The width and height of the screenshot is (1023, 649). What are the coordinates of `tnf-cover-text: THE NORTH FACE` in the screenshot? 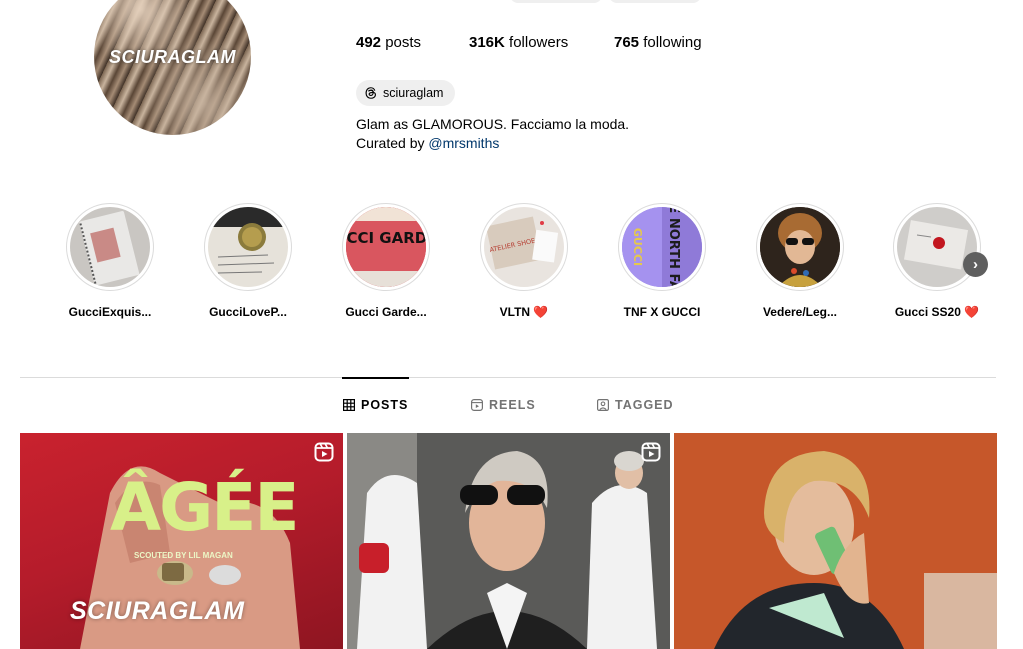 It's located at (673, 247).